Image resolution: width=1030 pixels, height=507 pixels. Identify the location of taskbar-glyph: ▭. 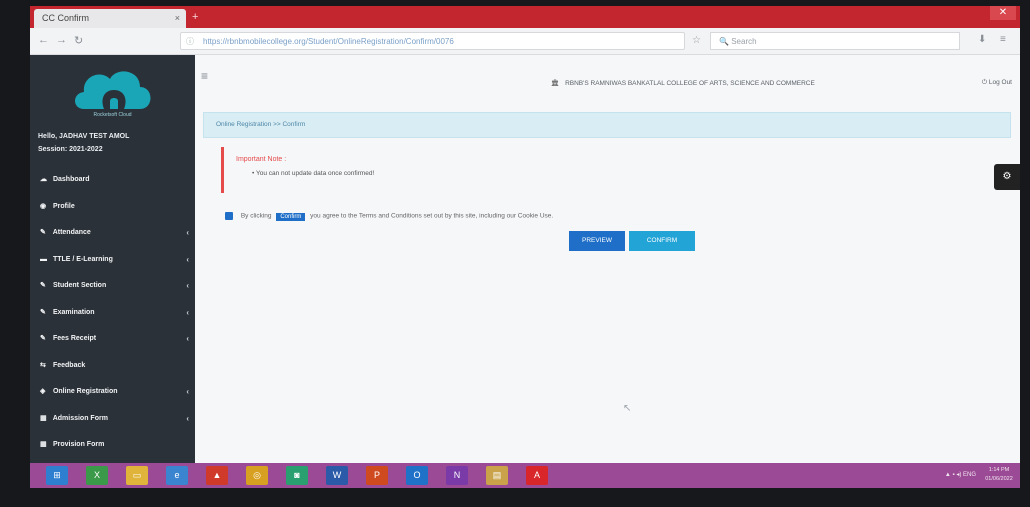
(137, 475).